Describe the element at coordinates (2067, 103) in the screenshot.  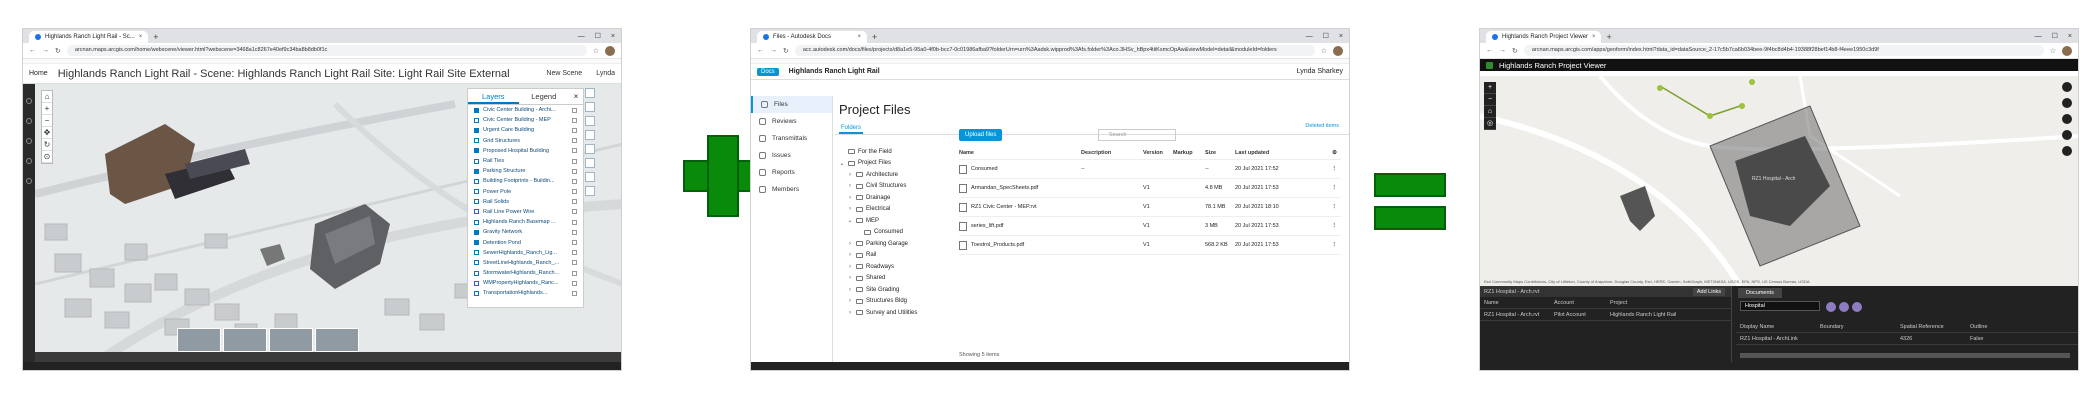
I see `basemap-icon` at that location.